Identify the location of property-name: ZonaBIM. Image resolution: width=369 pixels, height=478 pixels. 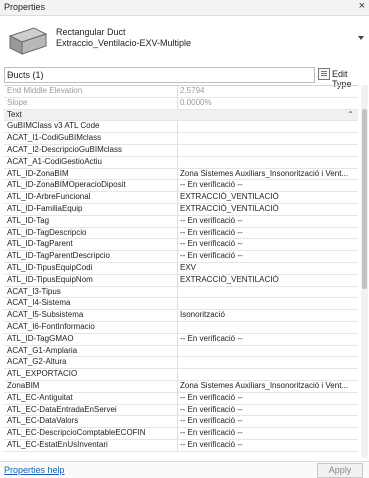
(23, 385).